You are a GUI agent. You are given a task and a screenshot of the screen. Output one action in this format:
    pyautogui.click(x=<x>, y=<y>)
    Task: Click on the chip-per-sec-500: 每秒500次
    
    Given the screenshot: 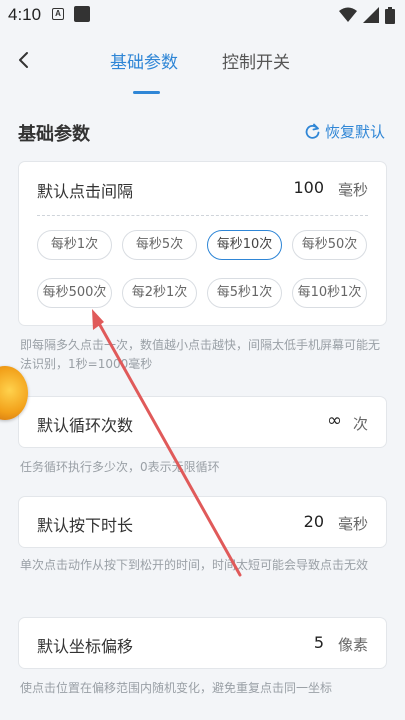 What is the action you would take?
    pyautogui.click(x=74, y=293)
    